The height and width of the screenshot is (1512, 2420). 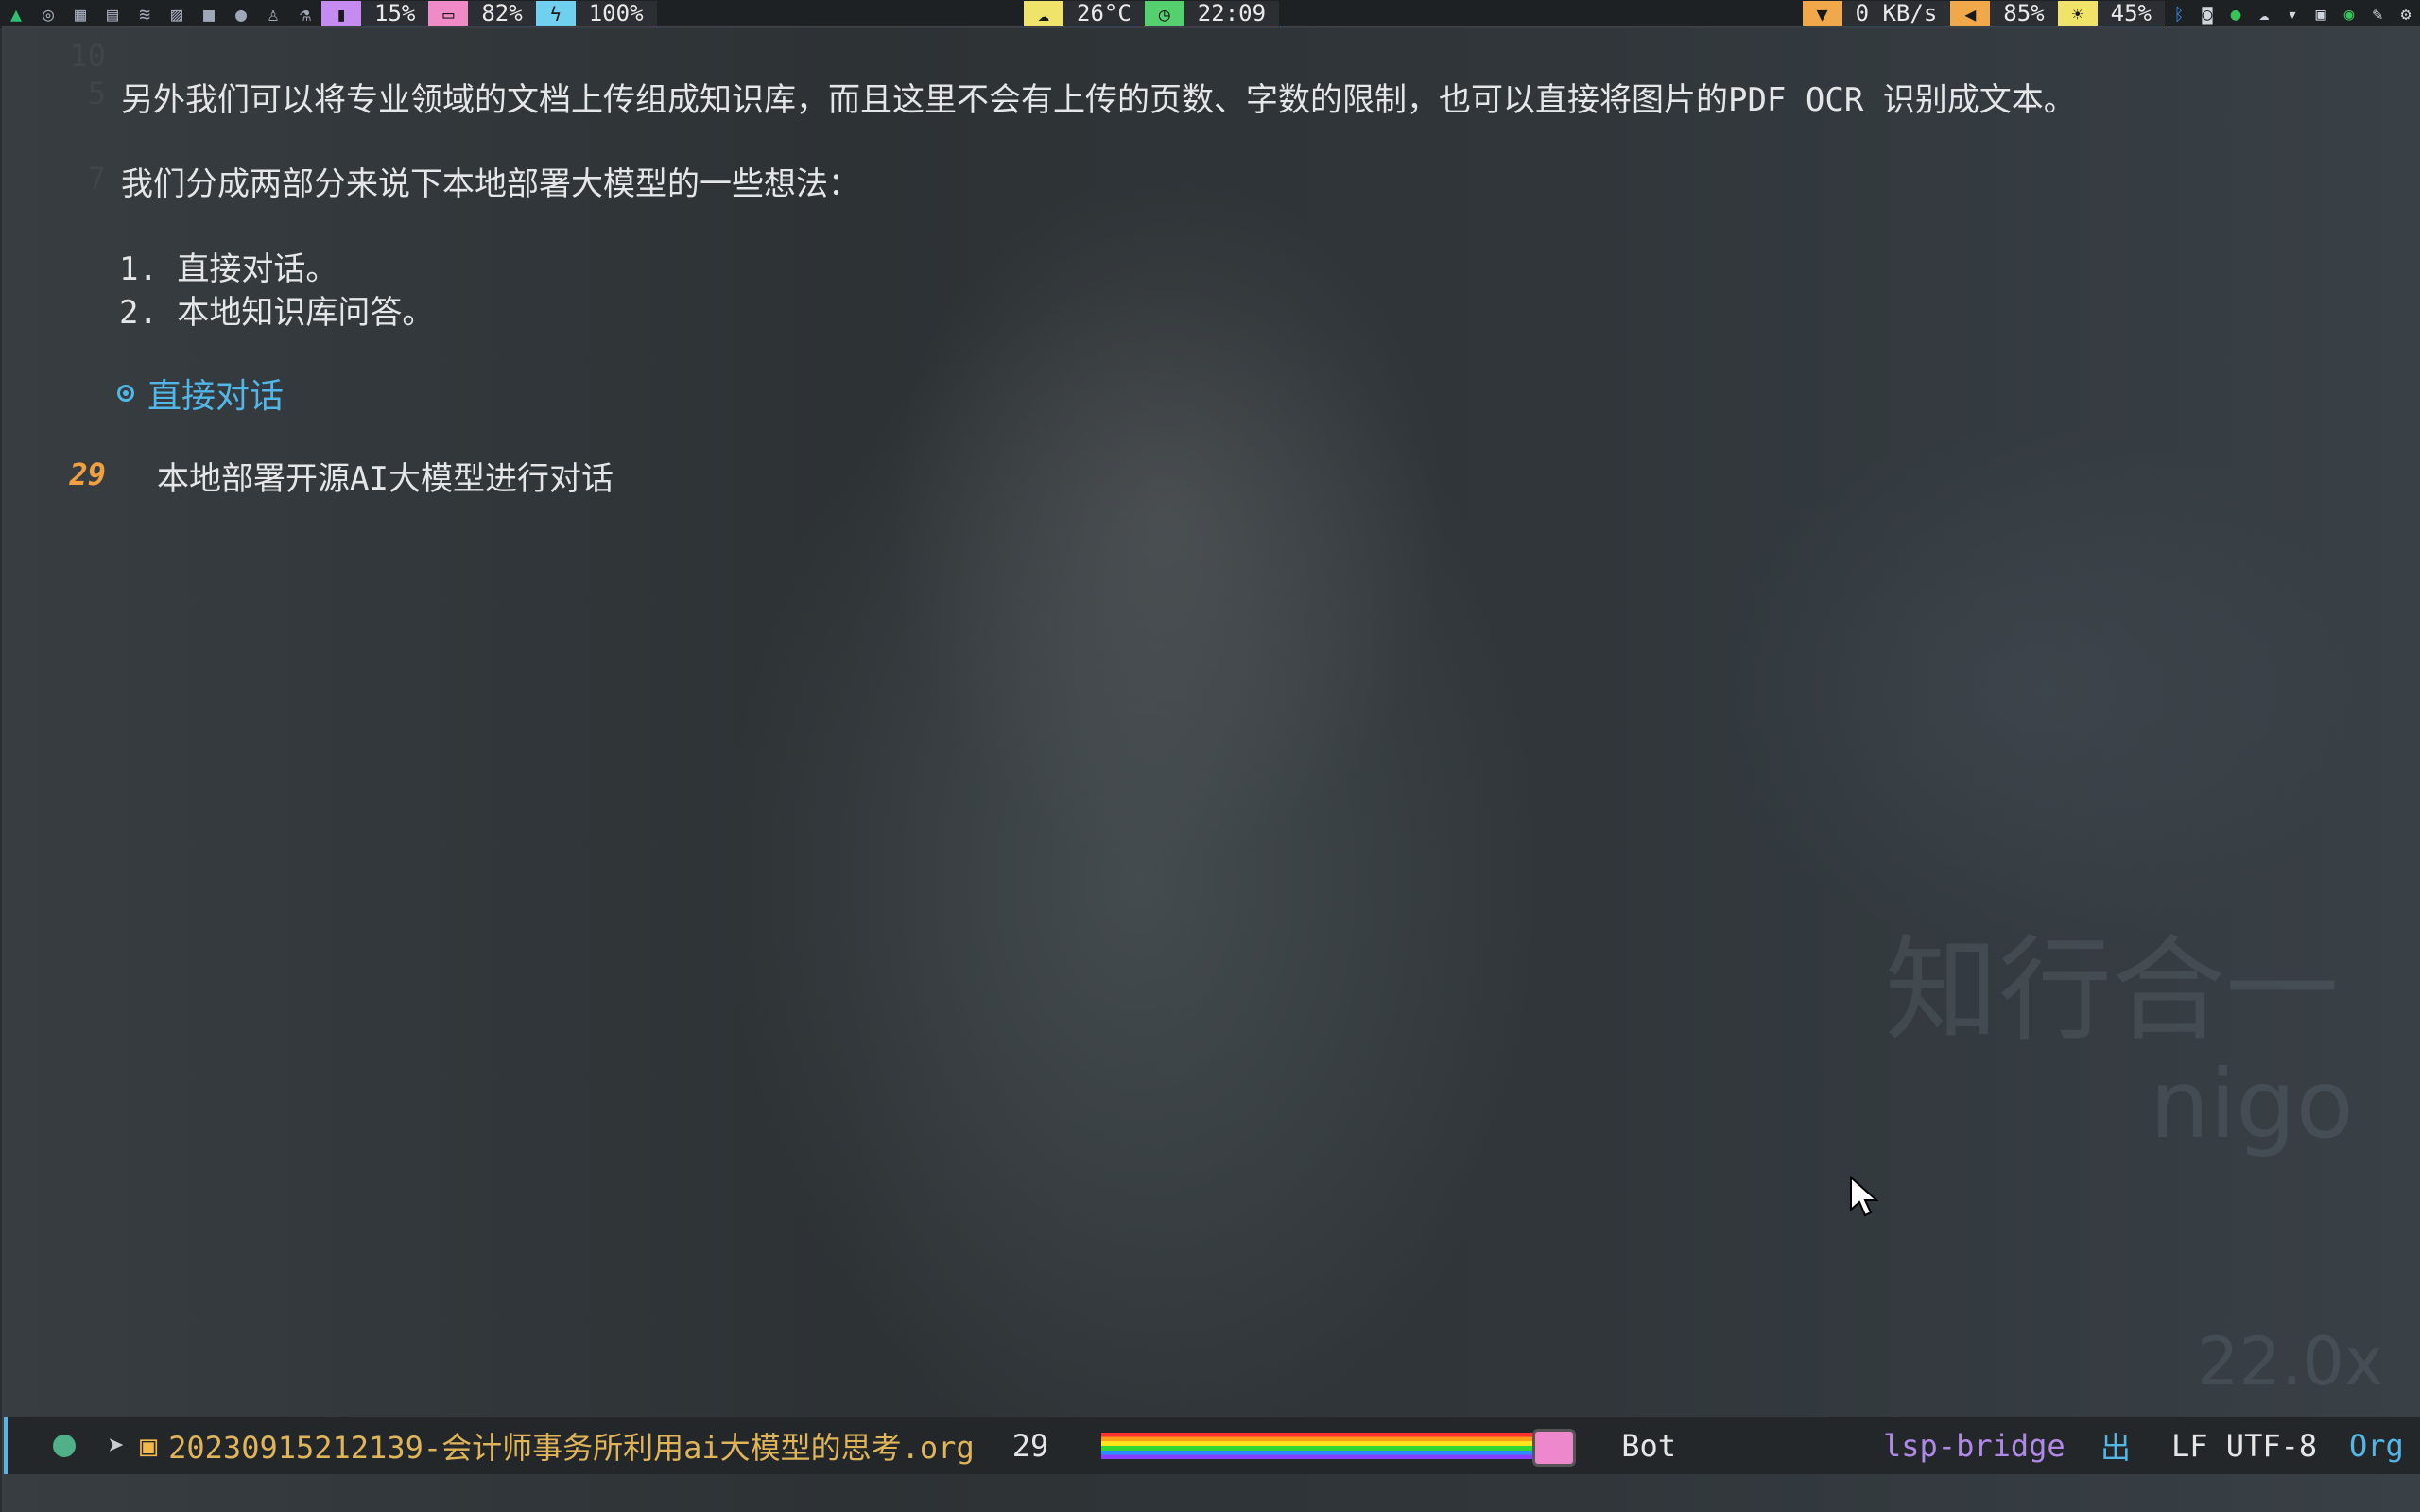 I want to click on database-icon: ≋, so click(x=145, y=14).